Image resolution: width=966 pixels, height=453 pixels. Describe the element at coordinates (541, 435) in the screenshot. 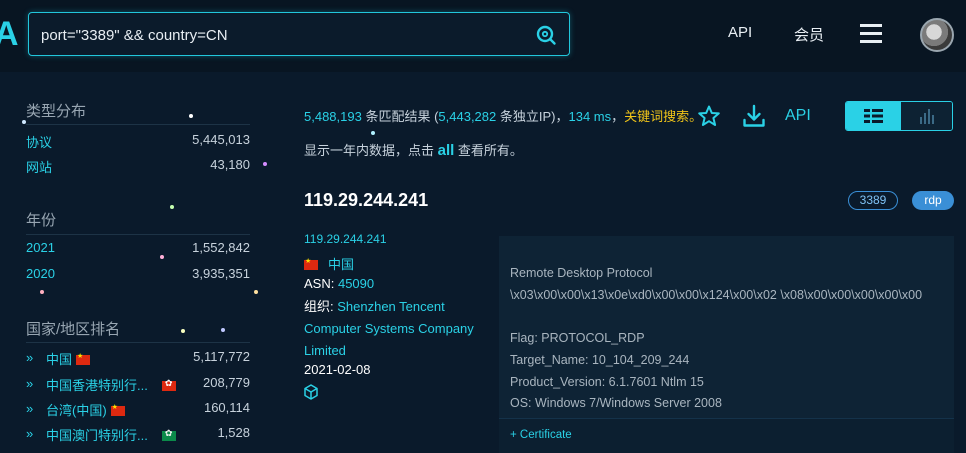

I see `certificate-toggle: + Certificate` at that location.